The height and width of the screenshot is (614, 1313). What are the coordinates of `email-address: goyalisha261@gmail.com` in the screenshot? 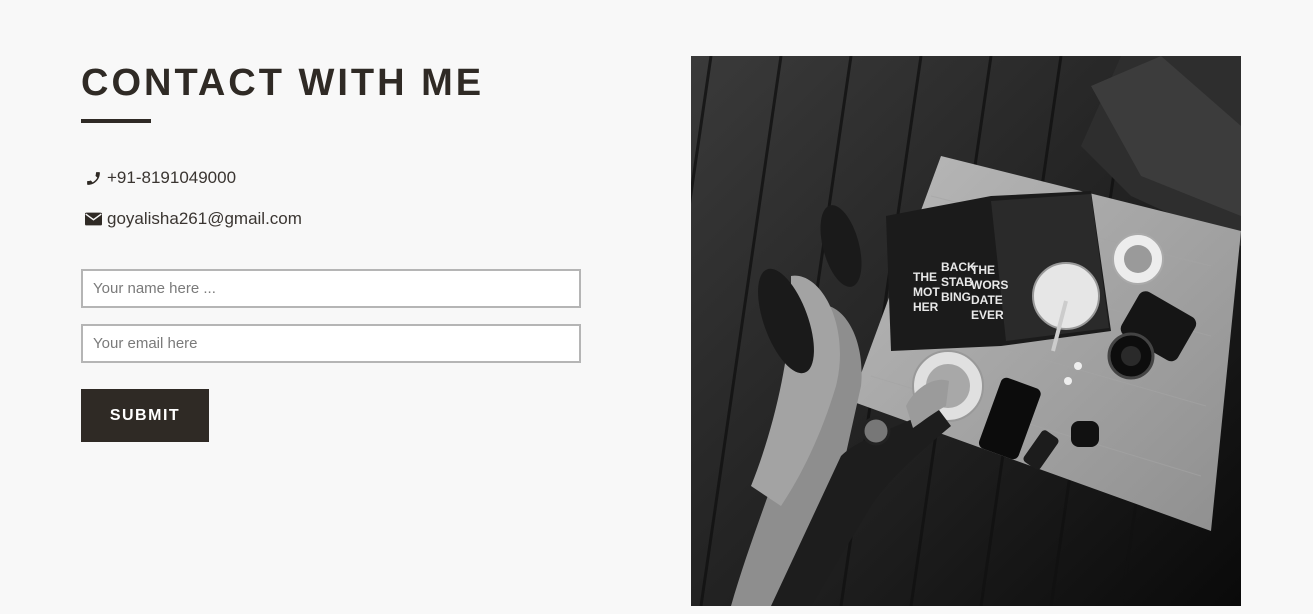 It's located at (204, 218).